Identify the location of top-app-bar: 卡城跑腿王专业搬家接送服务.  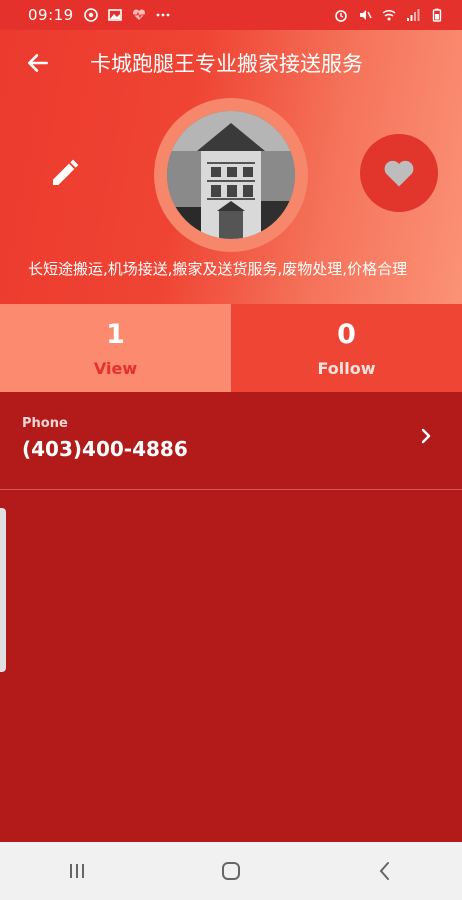
(231, 63).